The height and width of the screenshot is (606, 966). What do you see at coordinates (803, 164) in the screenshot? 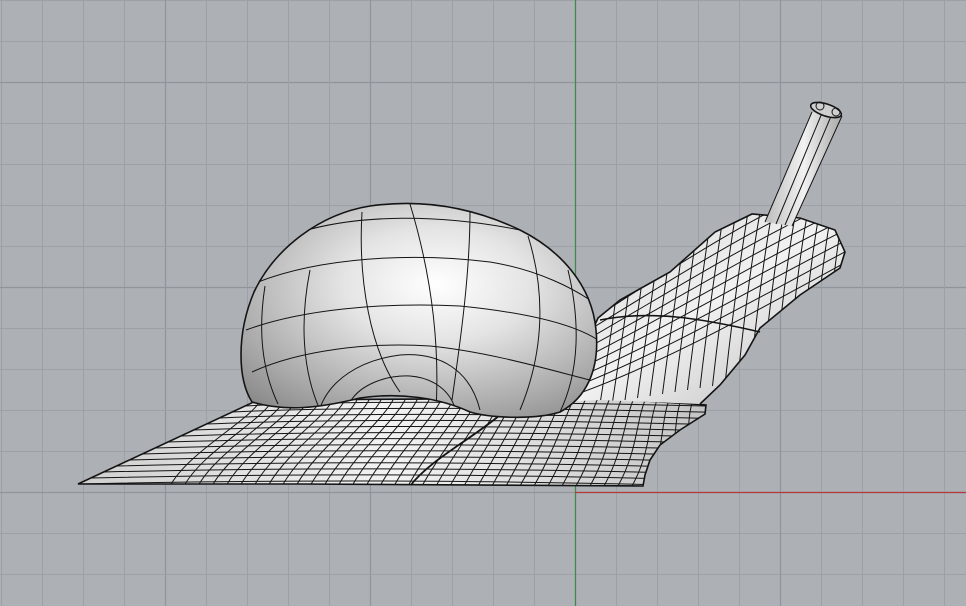
I see `snail-tentacle` at bounding box center [803, 164].